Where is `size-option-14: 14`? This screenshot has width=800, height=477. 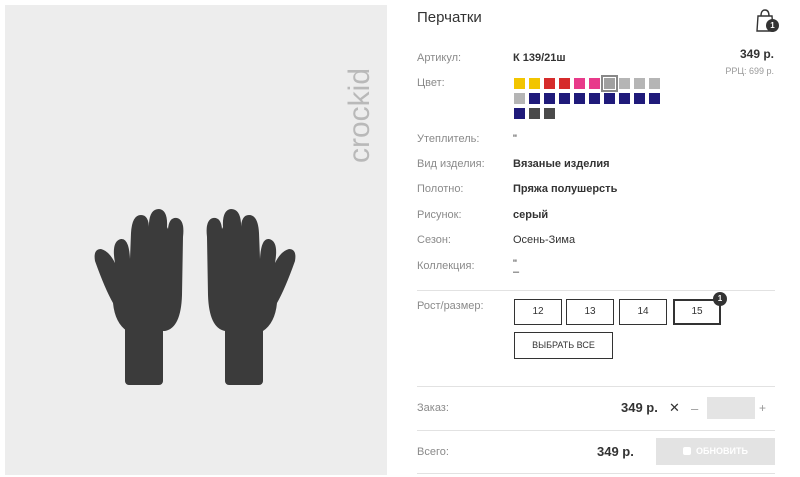
size-option-14: 14 is located at coordinates (643, 312).